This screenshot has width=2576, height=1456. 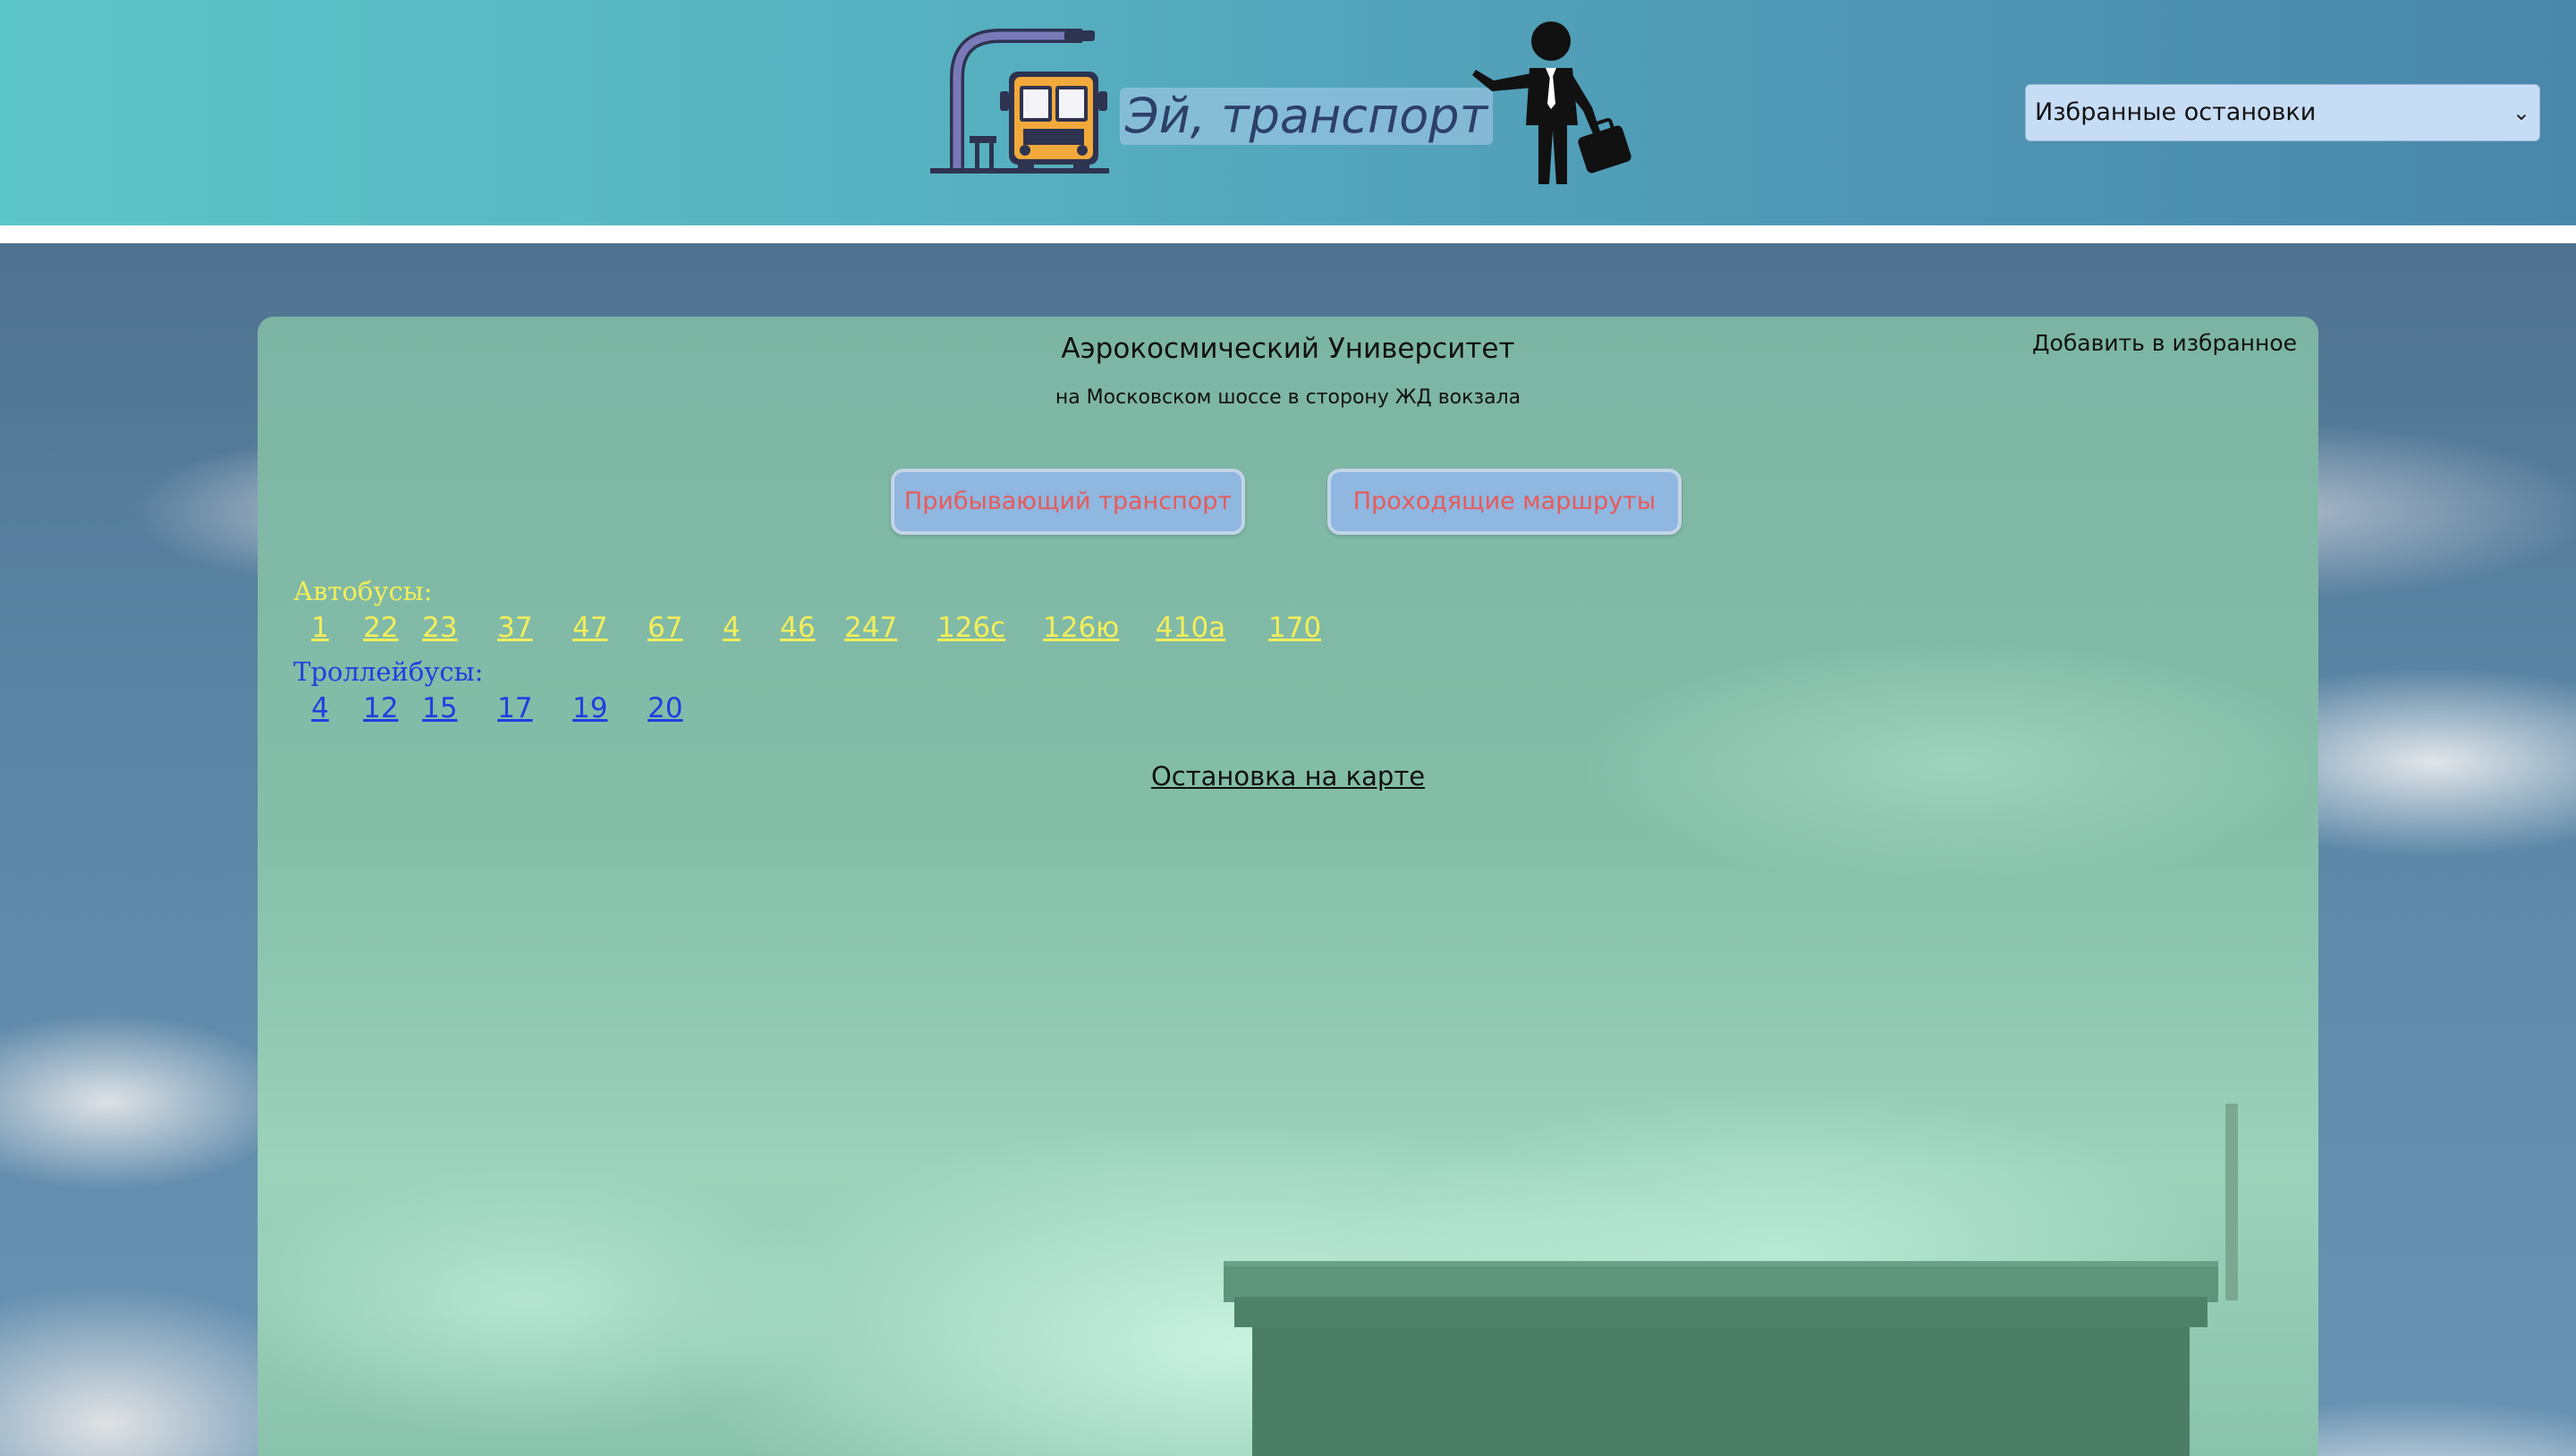 What do you see at coordinates (2521, 112) in the screenshot?
I see `chevron-down-icon: ⌄` at bounding box center [2521, 112].